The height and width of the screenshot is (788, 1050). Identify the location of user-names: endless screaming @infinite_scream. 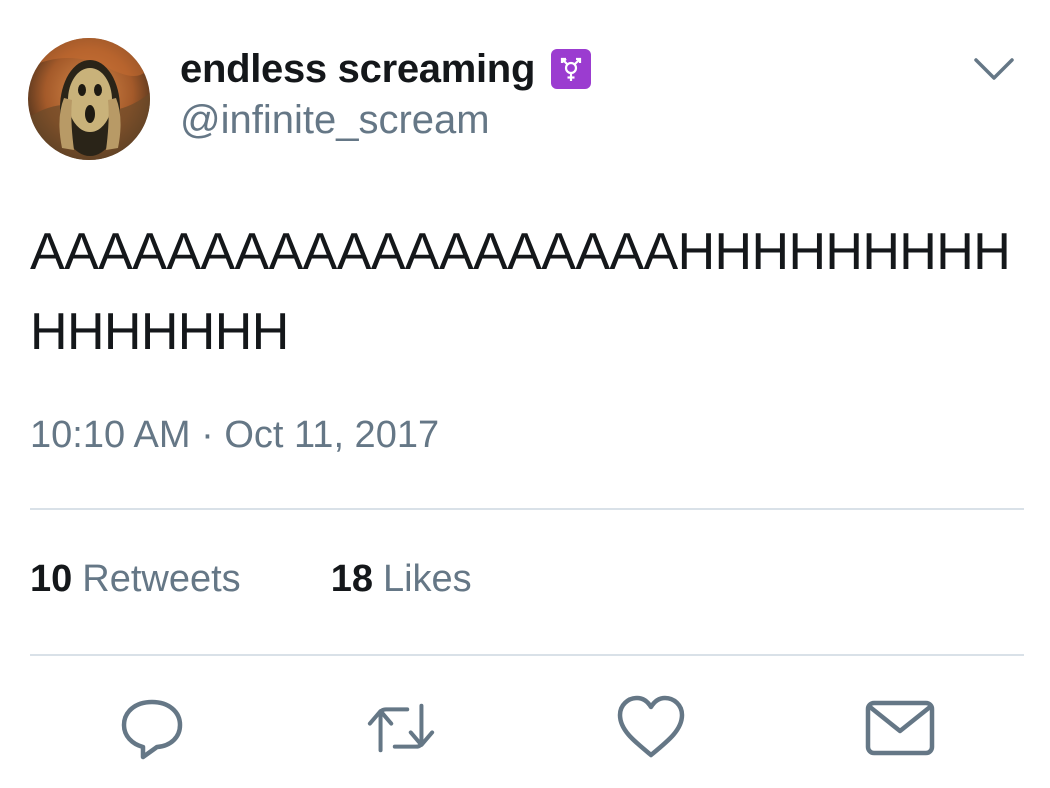
(386, 93).